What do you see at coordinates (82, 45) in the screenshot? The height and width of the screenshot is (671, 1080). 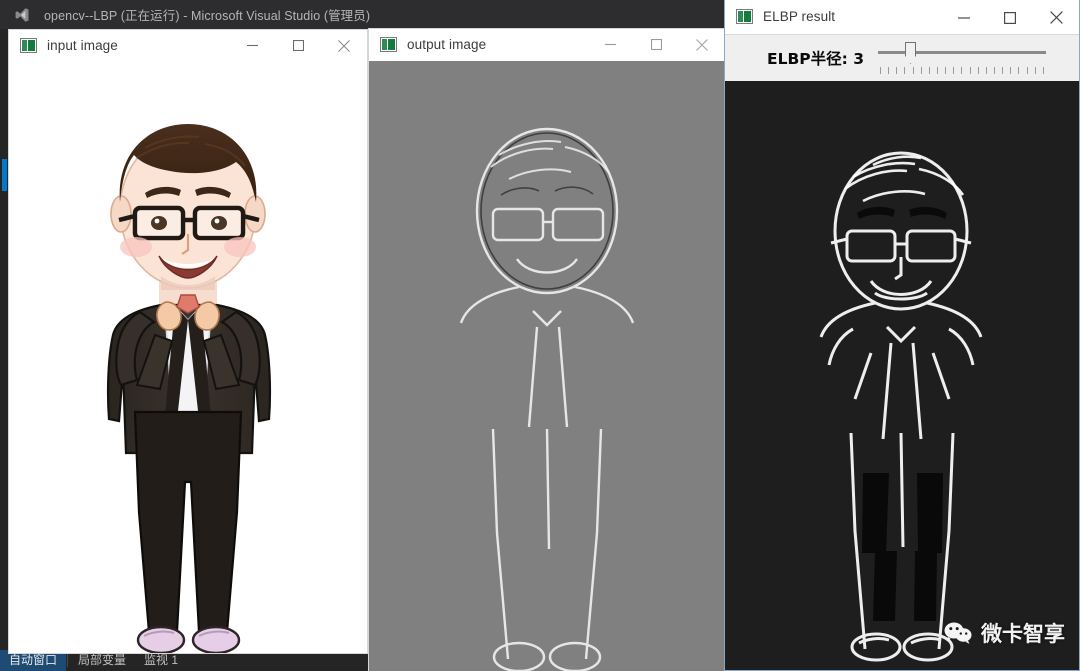 I see `input-image-title-text: input image` at bounding box center [82, 45].